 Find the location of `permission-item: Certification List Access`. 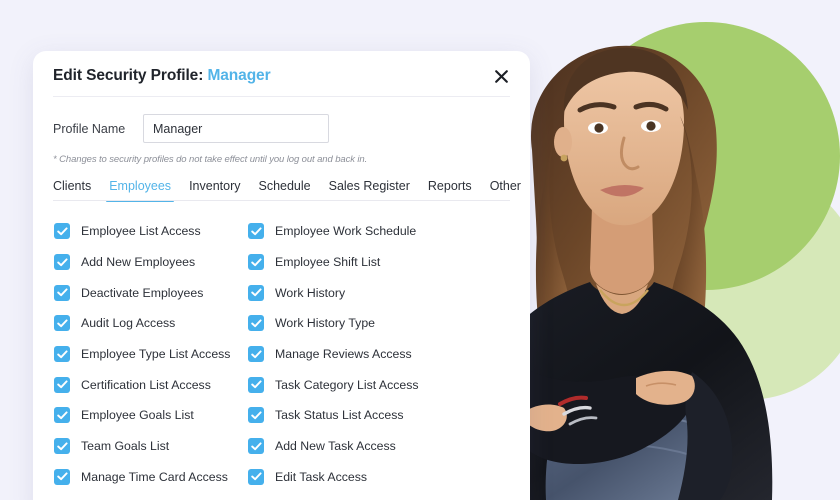

permission-item: Certification List Access is located at coordinates (151, 384).